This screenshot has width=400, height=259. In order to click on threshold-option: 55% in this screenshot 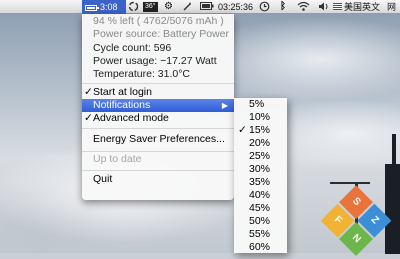, I will do `click(260, 234)`.